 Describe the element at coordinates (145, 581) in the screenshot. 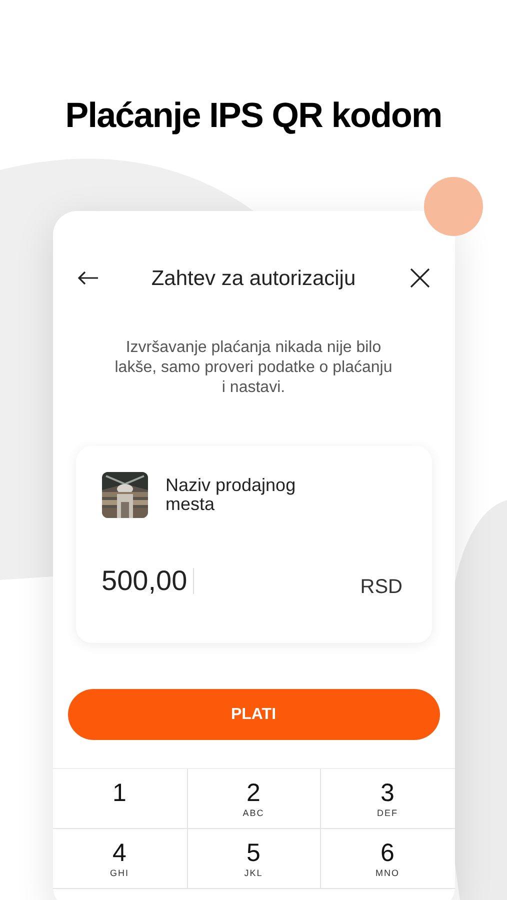

I see `amount-value: 500,00` at that location.